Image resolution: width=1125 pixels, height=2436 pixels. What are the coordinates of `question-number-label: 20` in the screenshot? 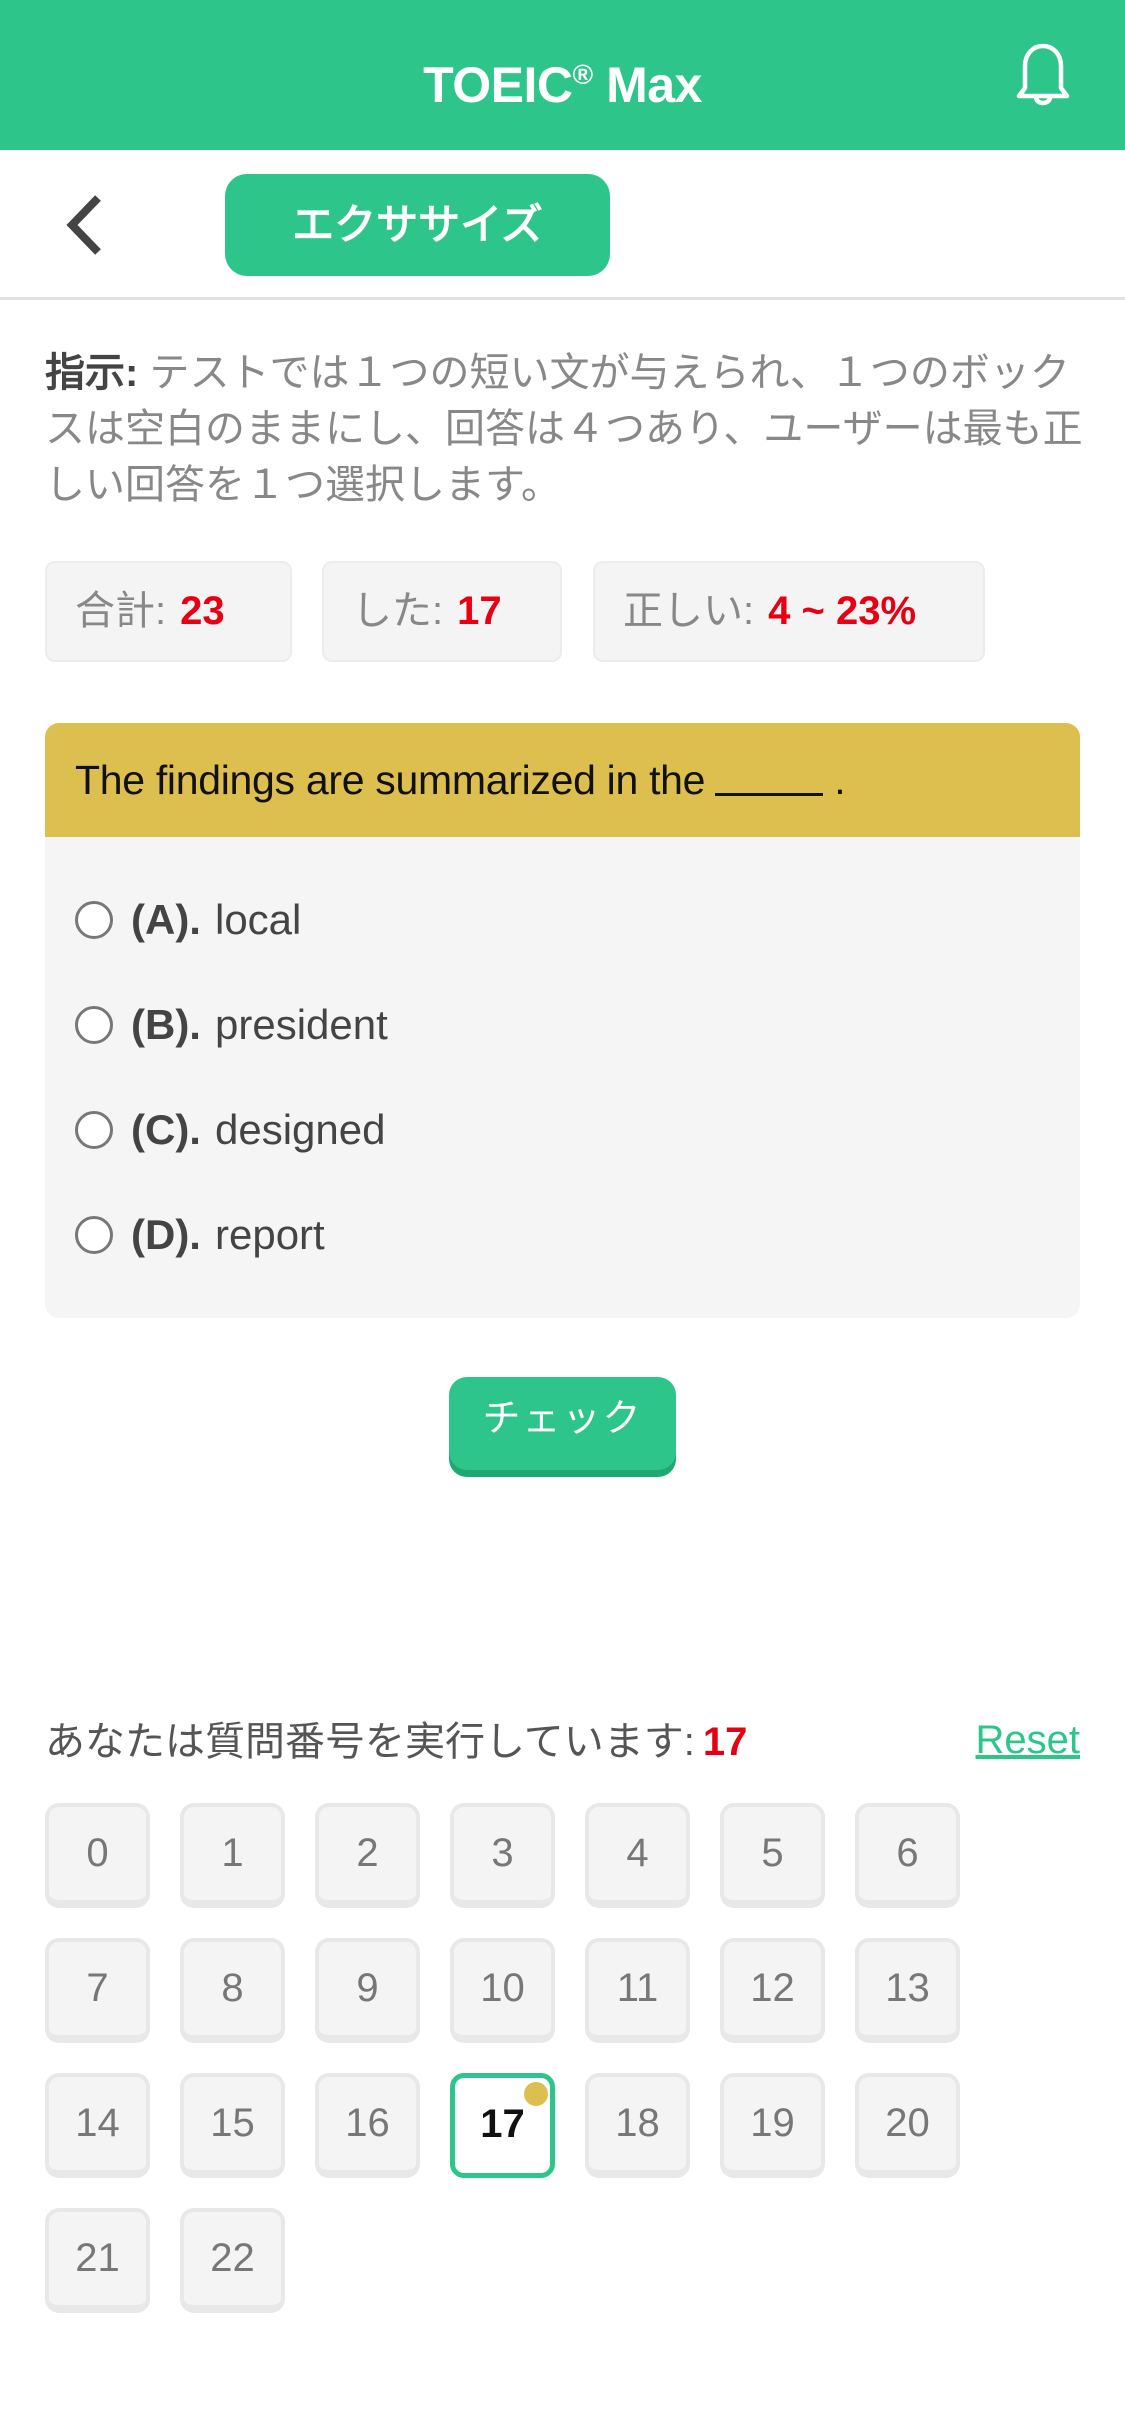 It's located at (907, 2123).